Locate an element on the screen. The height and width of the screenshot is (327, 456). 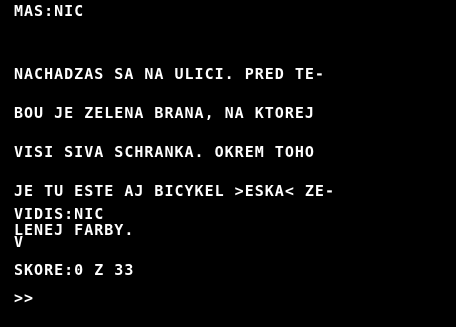
description-line: VISI SIVA SCHRANKA. OKREM TOHO is located at coordinates (164, 152).